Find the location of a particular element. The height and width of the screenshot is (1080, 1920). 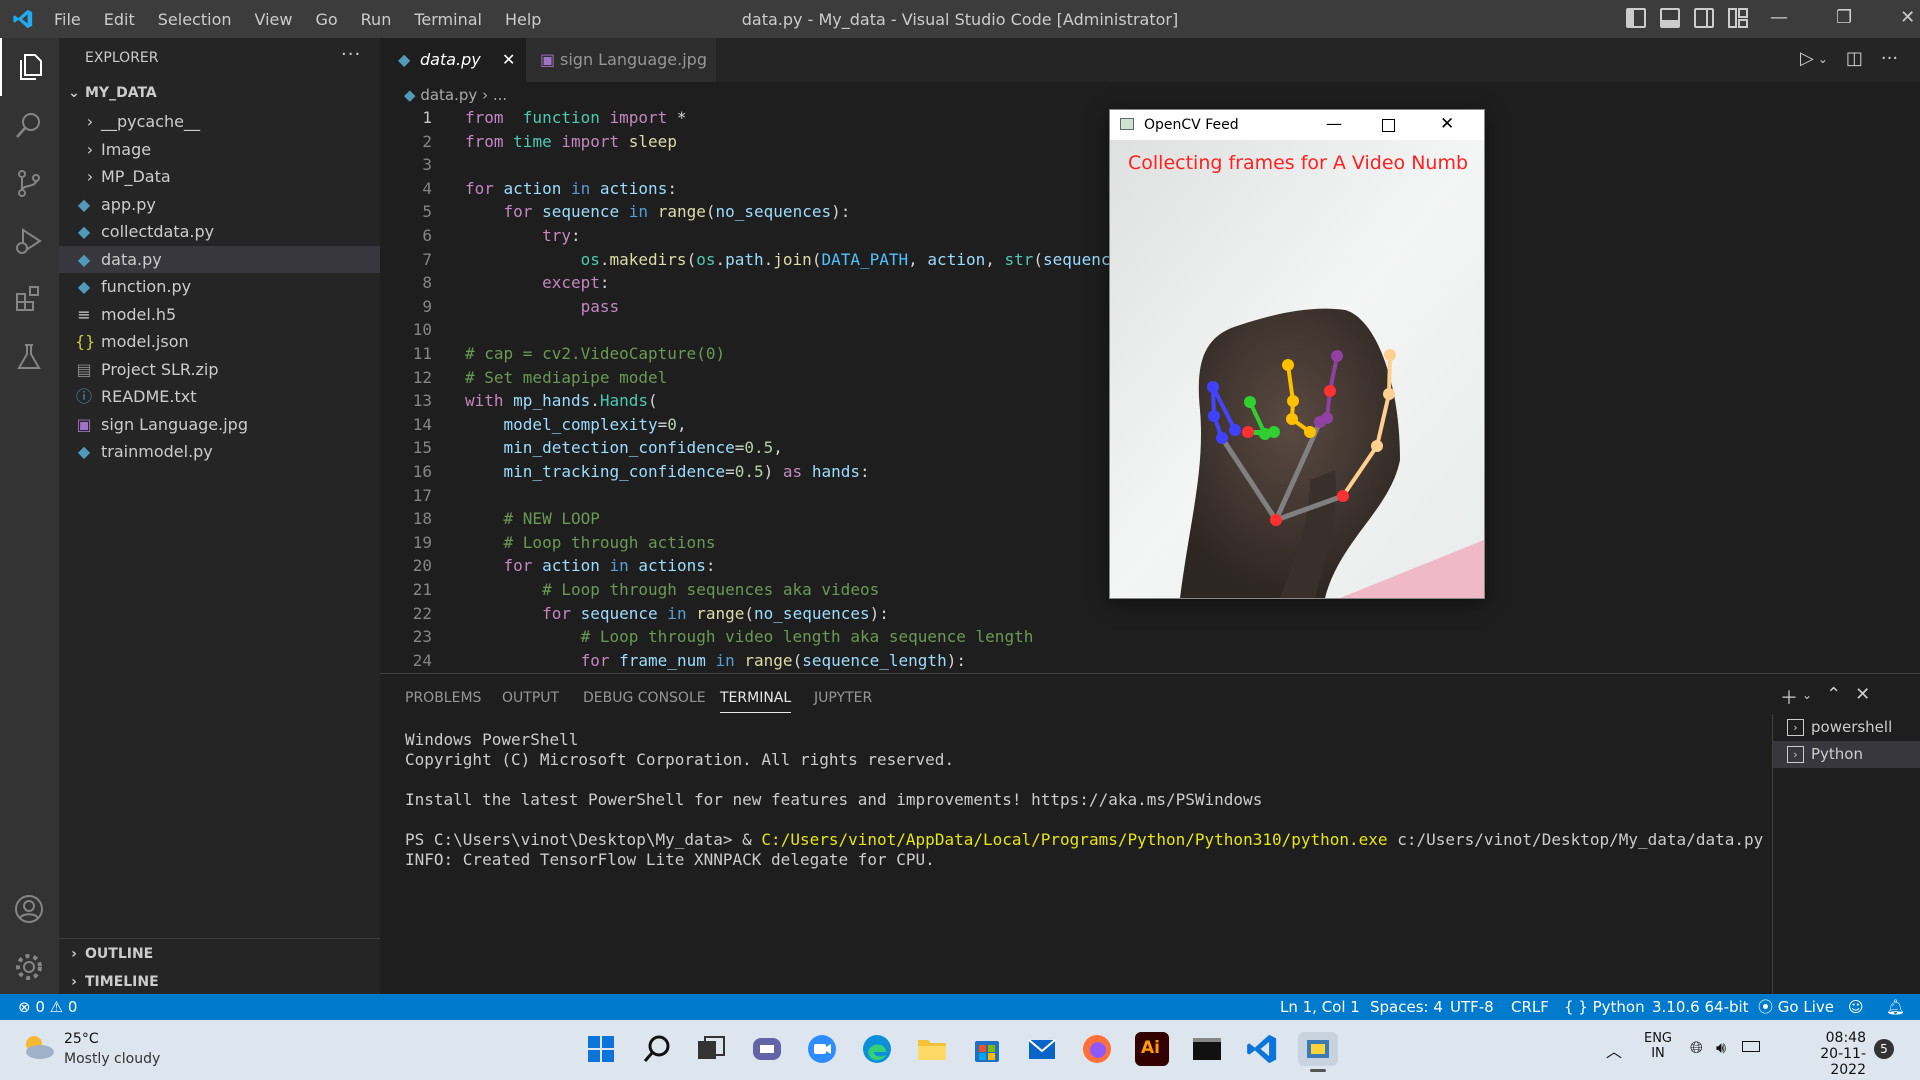

timeline-section: › TIMELINE is located at coordinates (219, 982).